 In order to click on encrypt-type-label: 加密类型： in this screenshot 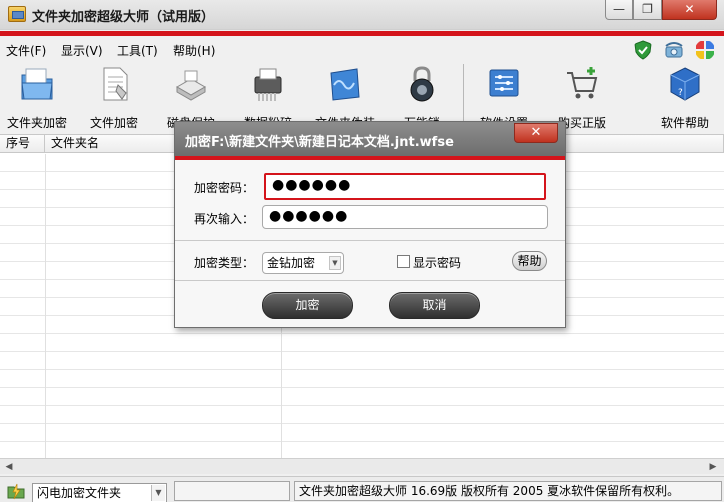, I will do `click(224, 263)`.